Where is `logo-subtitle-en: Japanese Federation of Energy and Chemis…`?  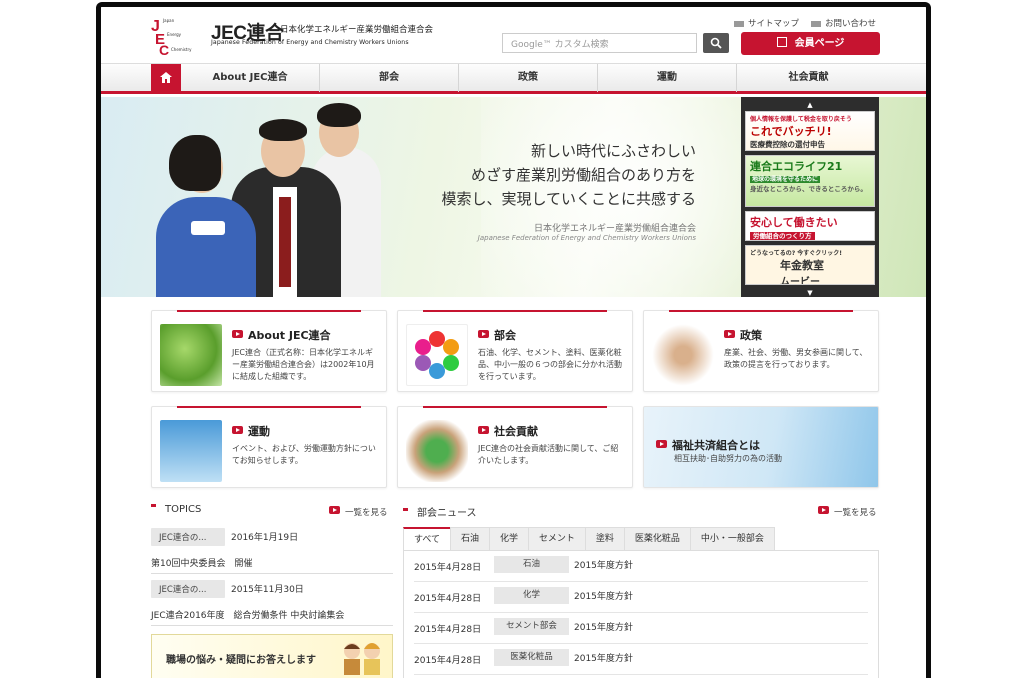 logo-subtitle-en: Japanese Federation of Energy and Chemis… is located at coordinates (310, 42).